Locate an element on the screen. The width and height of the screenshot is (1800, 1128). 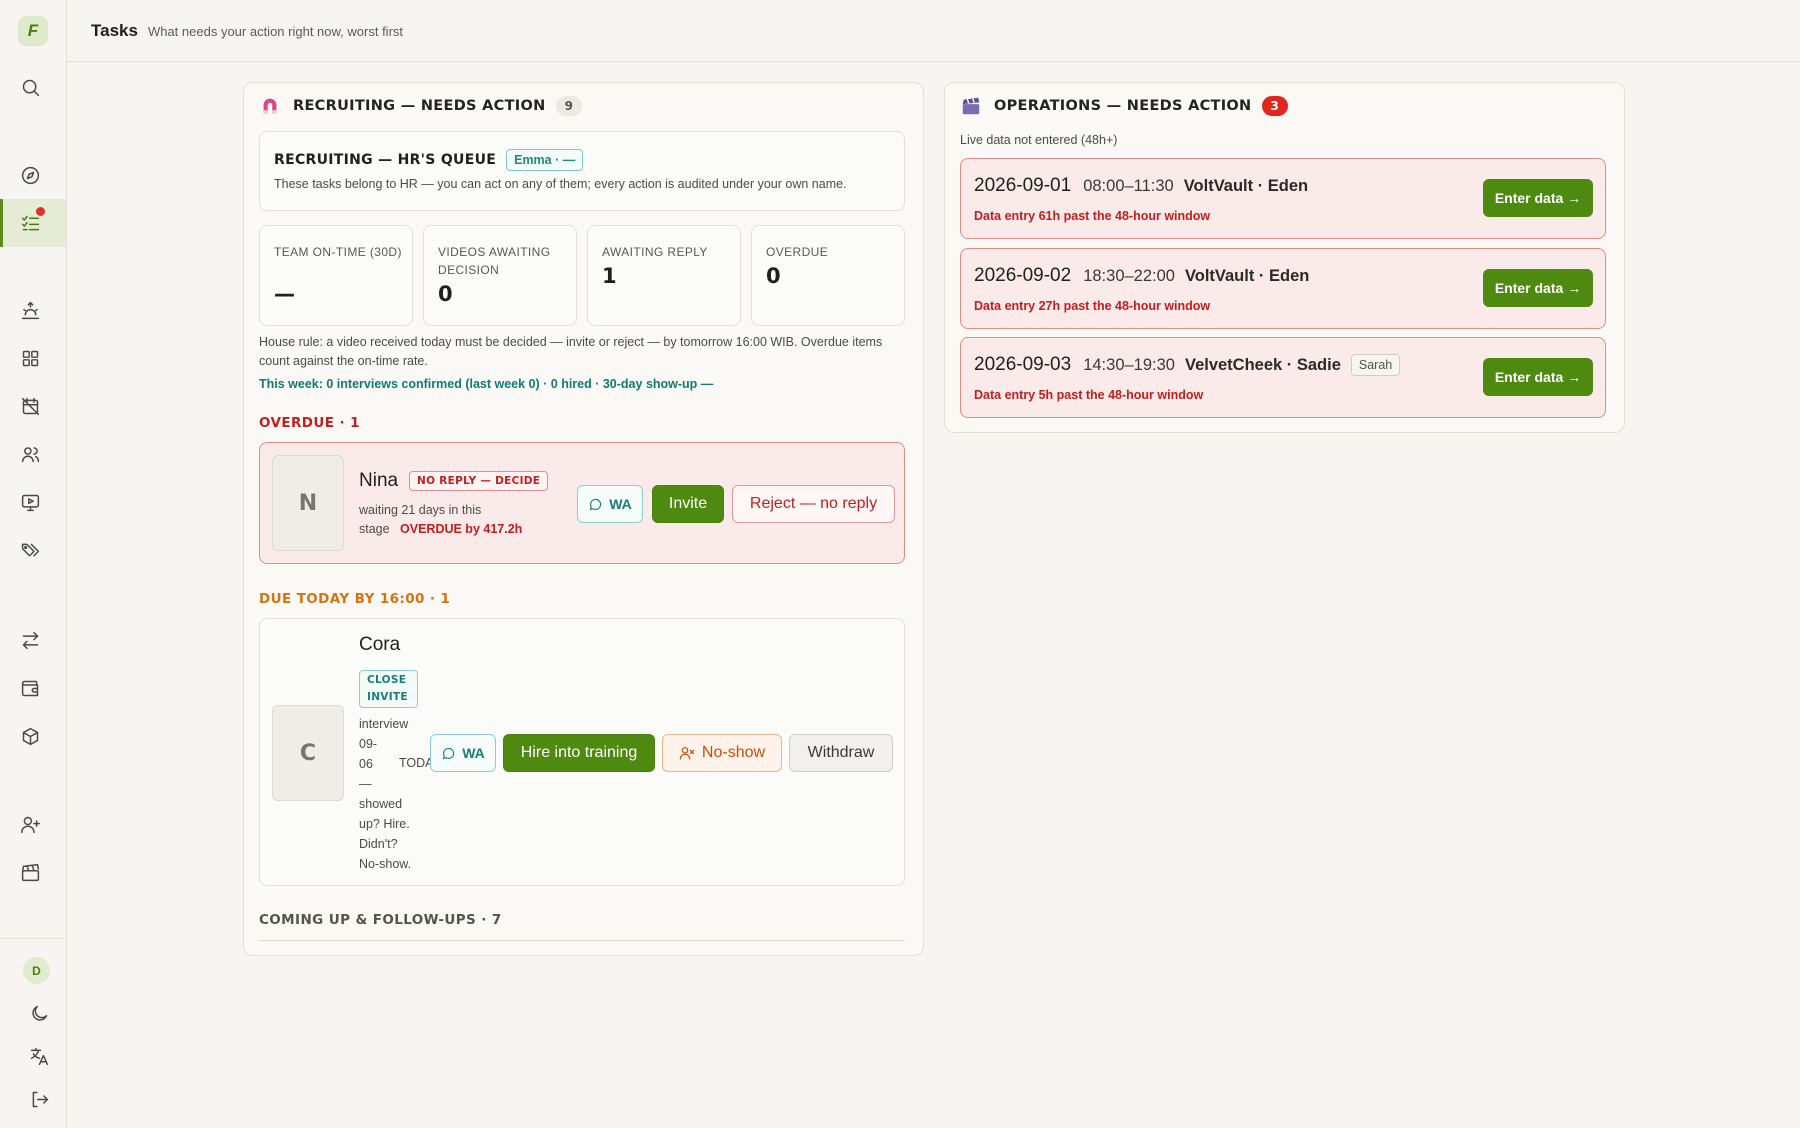
wait-line-2: stage OVERDUE by 417.2h is located at coordinates (440, 529).